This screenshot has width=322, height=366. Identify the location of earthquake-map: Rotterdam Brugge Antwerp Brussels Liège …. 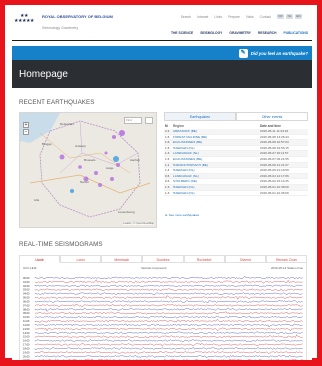
(88, 170).